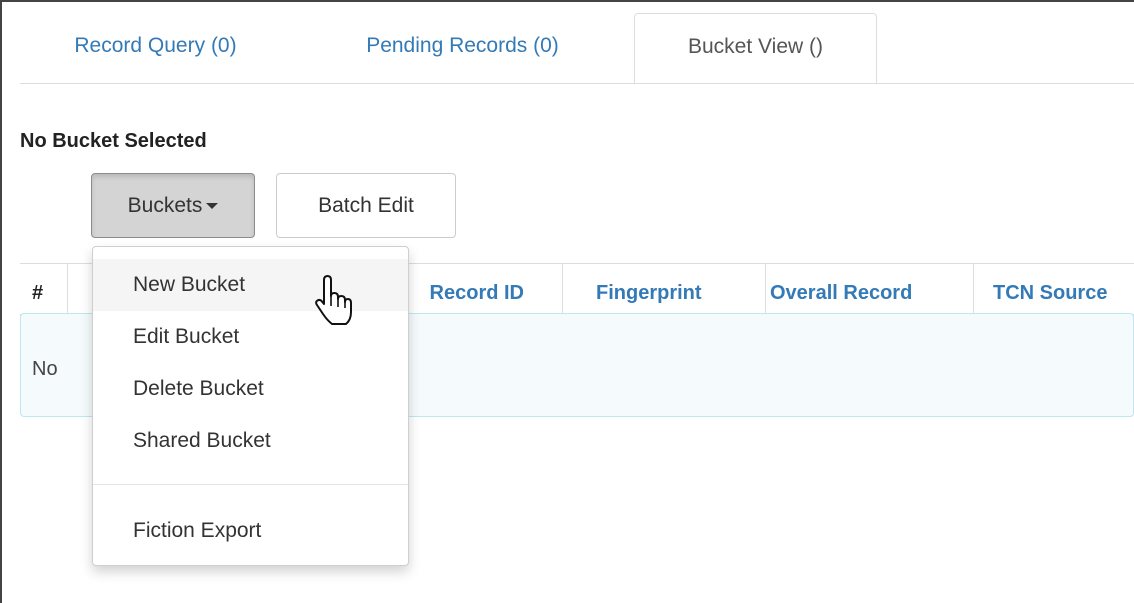  Describe the element at coordinates (462, 48) in the screenshot. I see `tab-pending-records: Pending Records (0)` at that location.